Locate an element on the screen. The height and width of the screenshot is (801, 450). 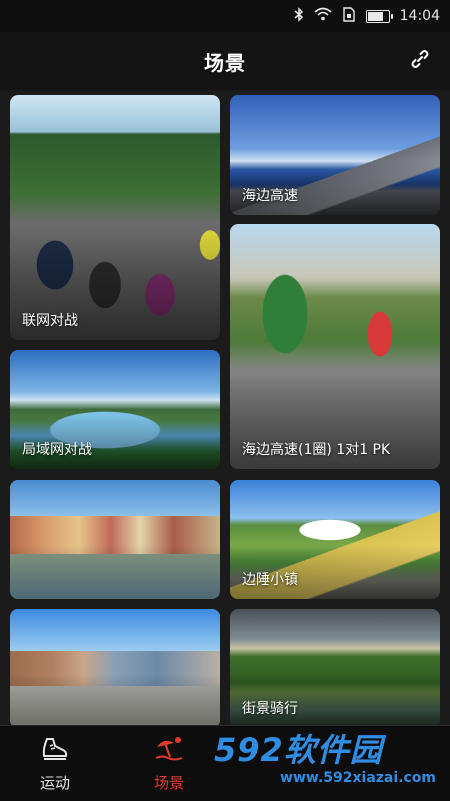
nav-label: 场景 is located at coordinates (168, 783).